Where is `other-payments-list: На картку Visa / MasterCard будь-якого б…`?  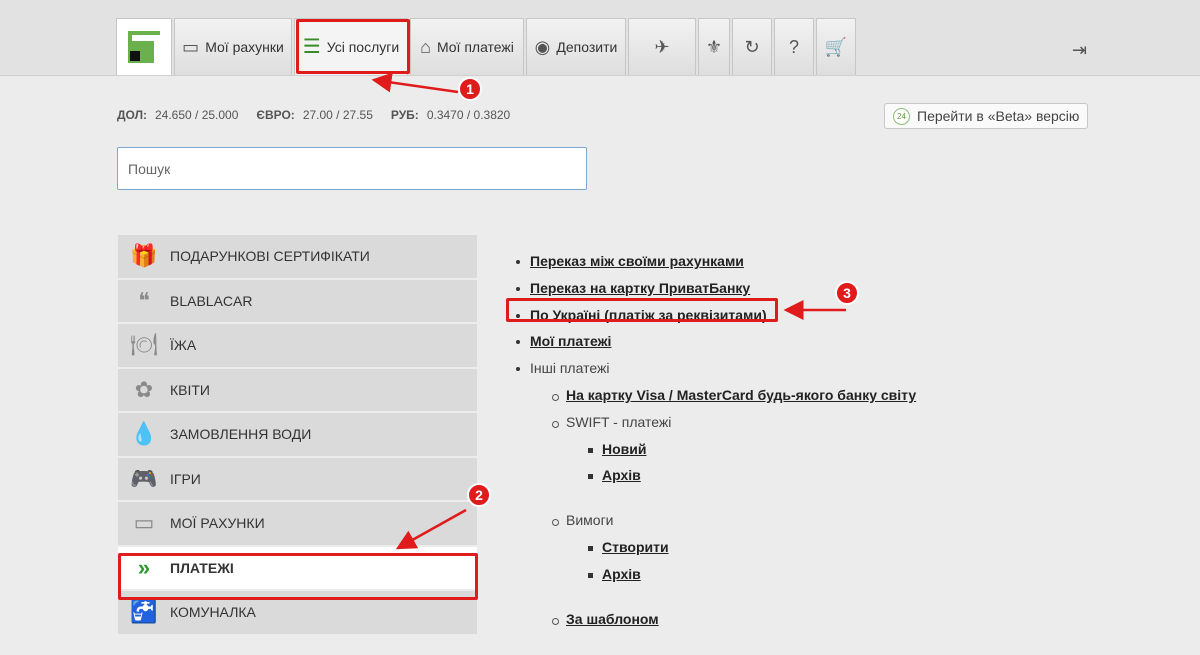
other-payments-list: На картку Visa / MasterCard будь-якого б… is located at coordinates (723, 507).